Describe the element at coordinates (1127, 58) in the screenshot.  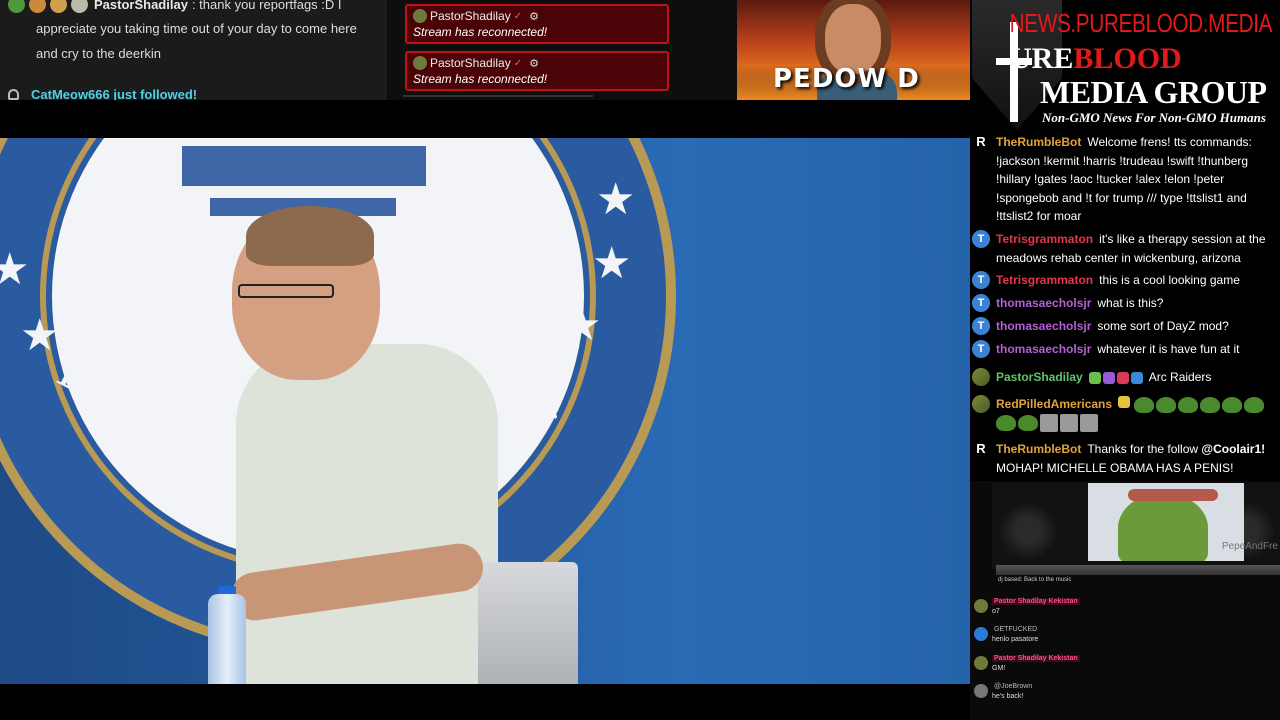
I see `brand-line1-red: BLOOD` at that location.